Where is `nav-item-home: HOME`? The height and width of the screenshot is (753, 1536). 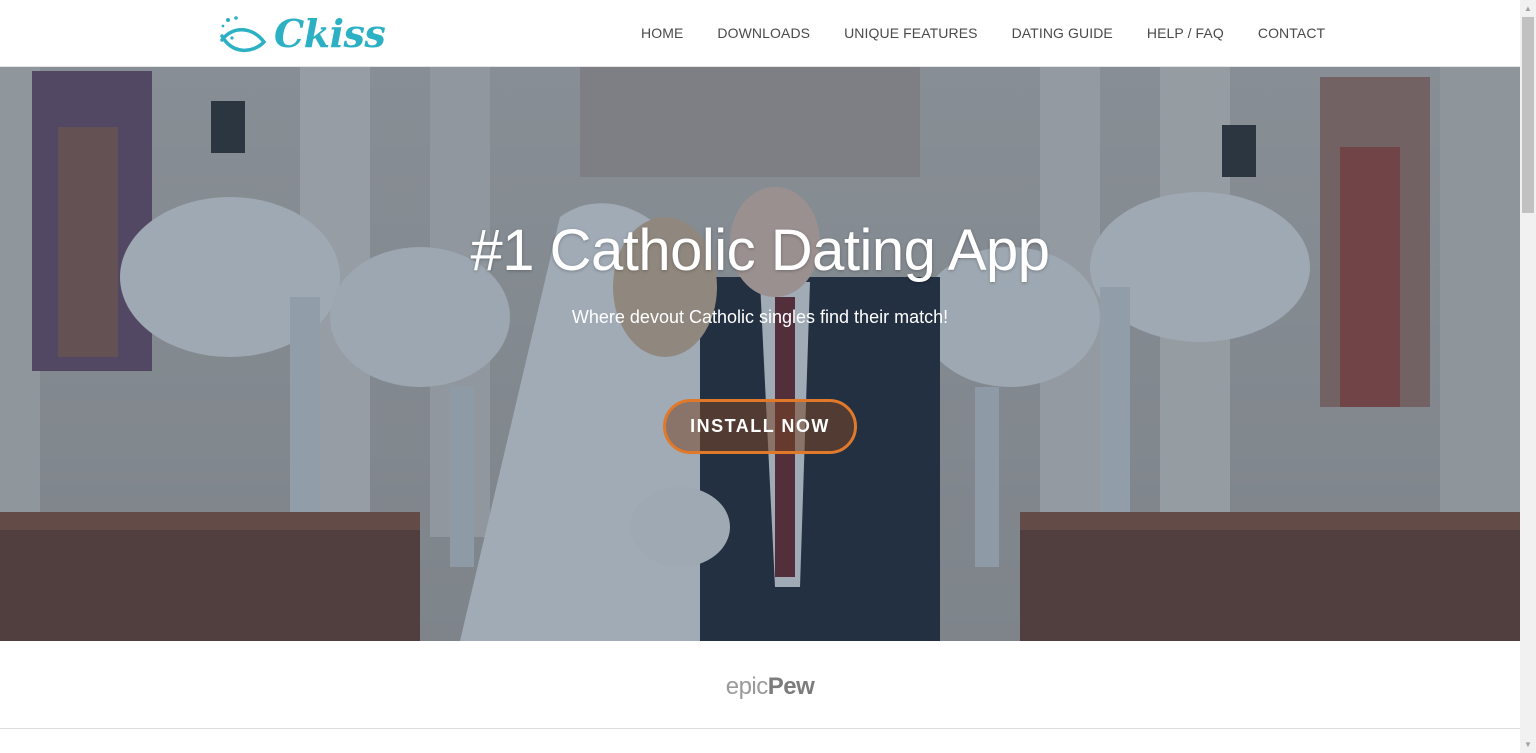 nav-item-home: HOME is located at coordinates (662, 33).